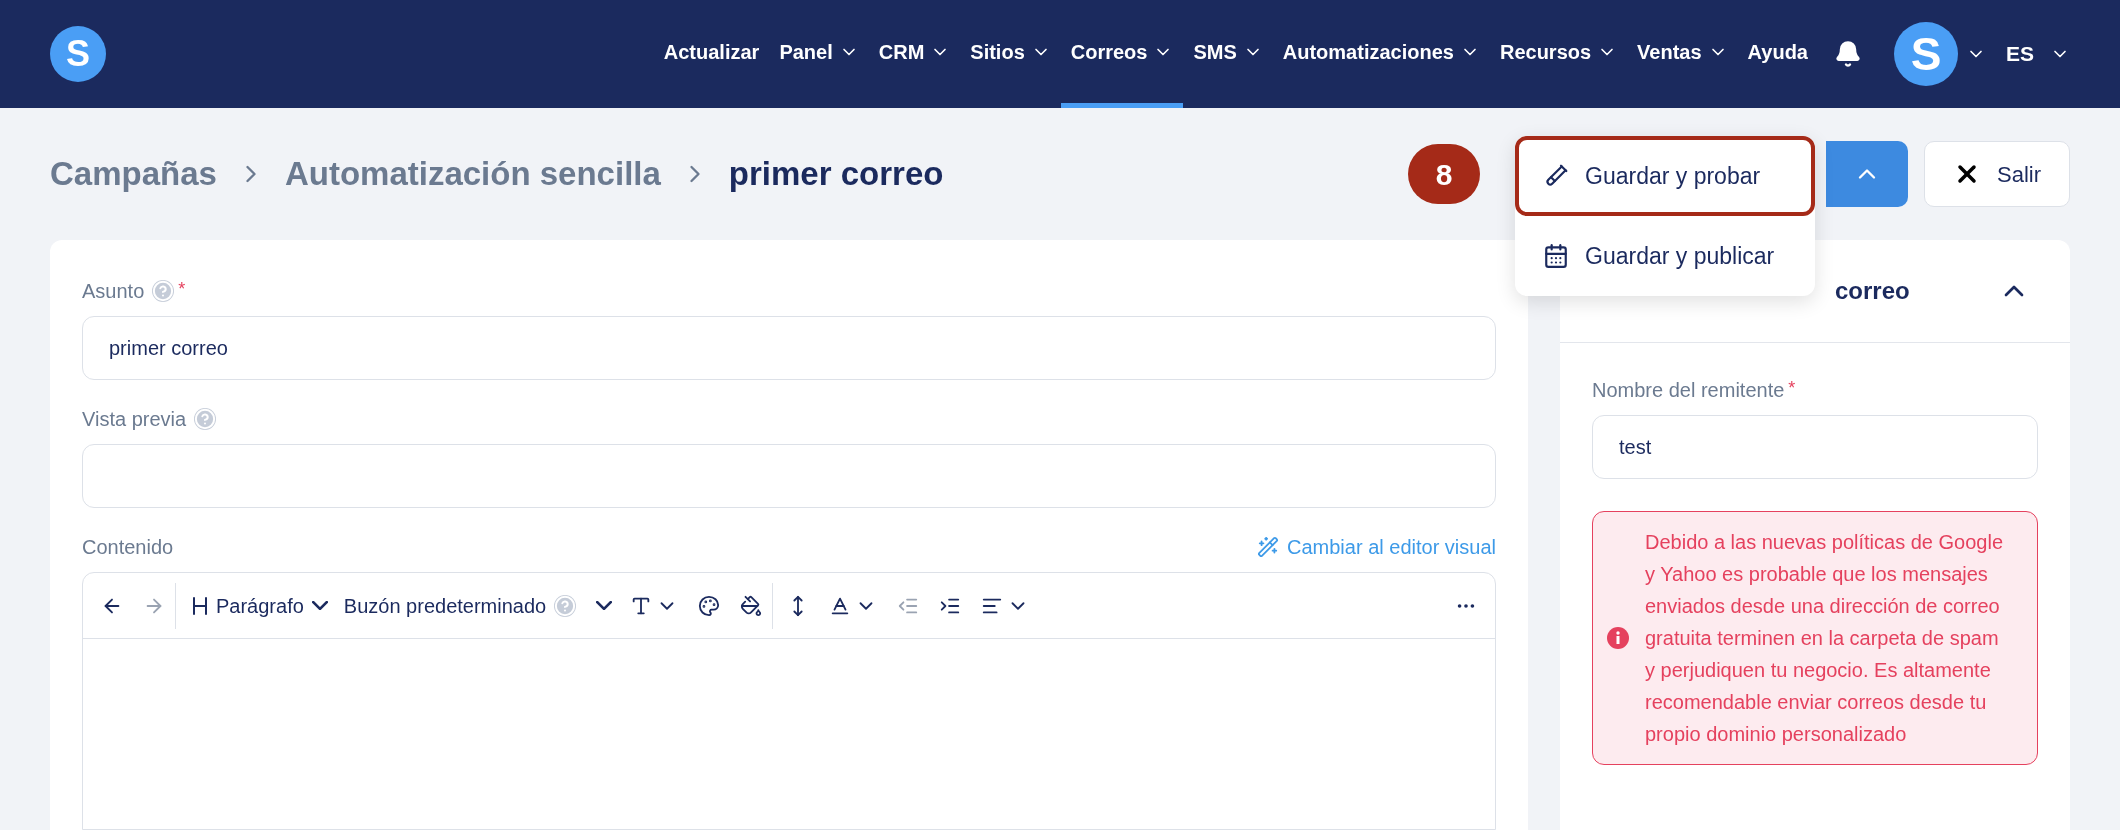 This screenshot has width=2120, height=830. I want to click on alert-message: Debido a las nuevas políticas de Google y Yahoo es probable que los mensajes enviados desde una dirección de correo gratuita terminen en la carpeta de spam y perjudiquen tu negocio. Es altamente recomendable enviar correos desde tu propio dominio personalizado, so click(1824, 638).